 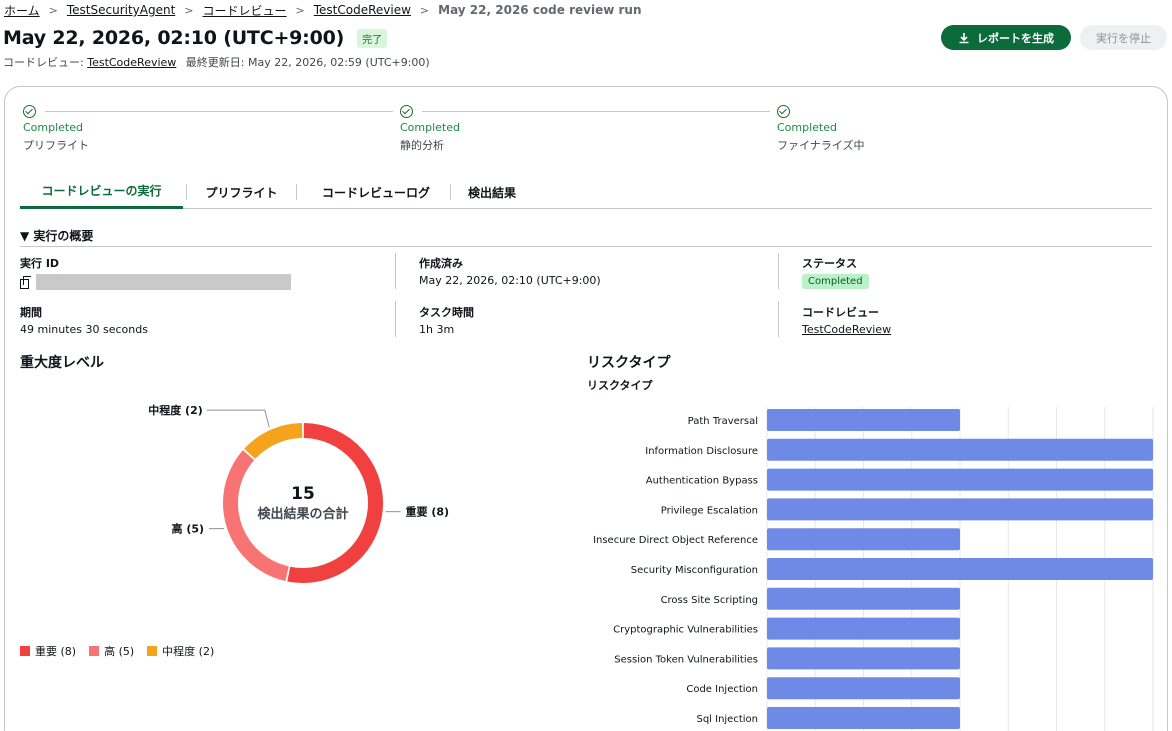 I want to click on tab-code-review-log: コードレビューログ, so click(x=376, y=192).